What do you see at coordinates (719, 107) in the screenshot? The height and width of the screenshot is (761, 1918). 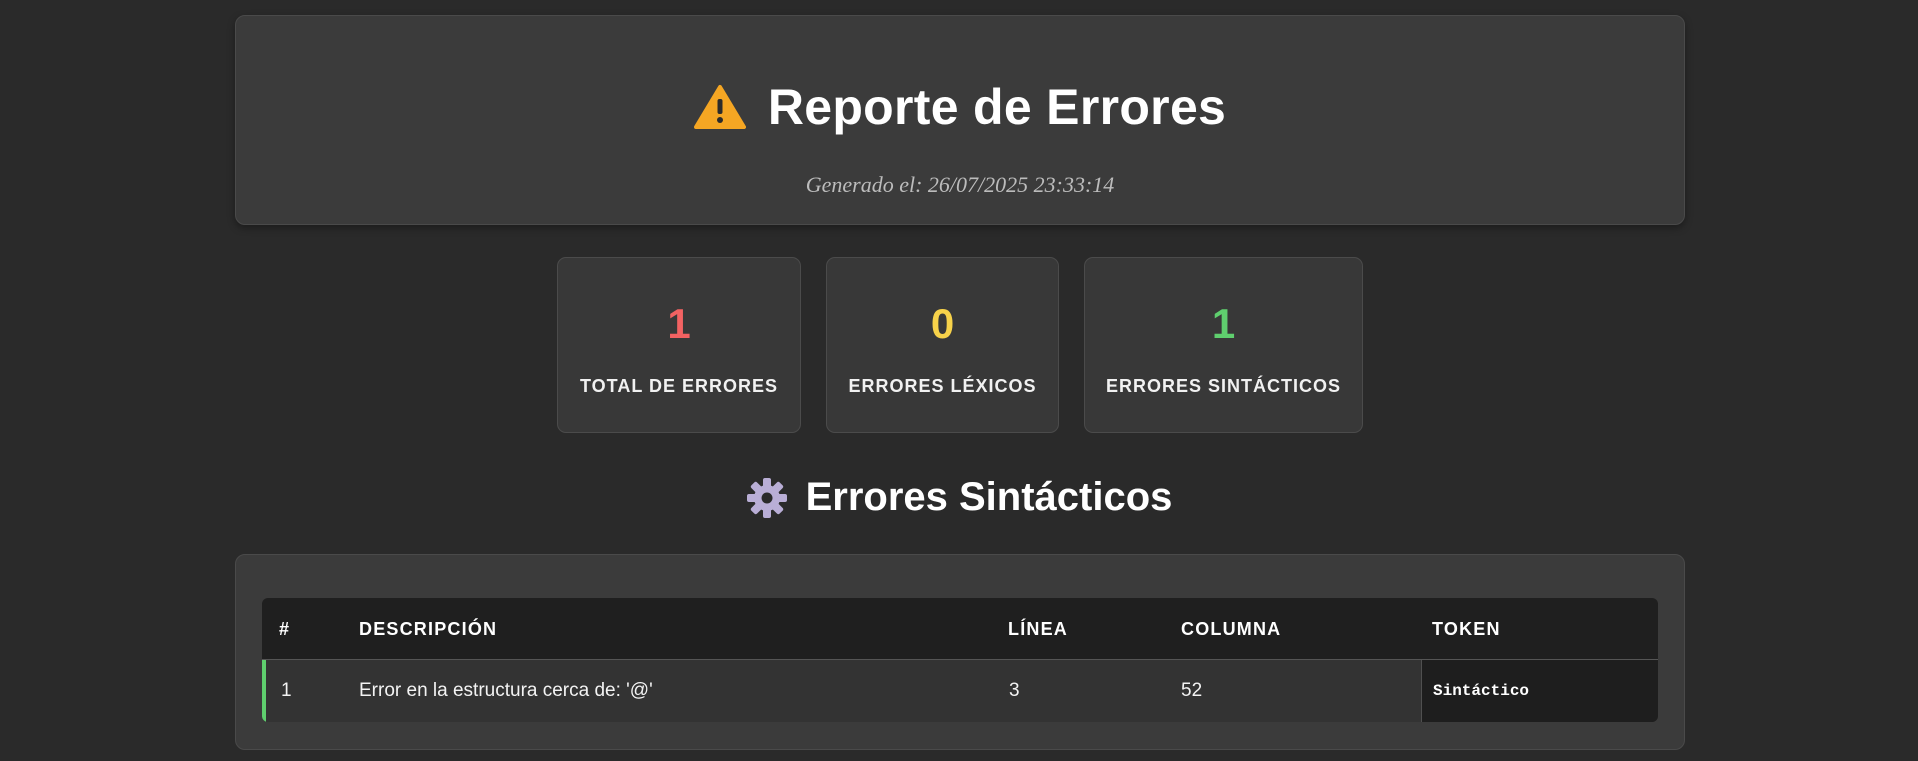 I see `warning-icon` at bounding box center [719, 107].